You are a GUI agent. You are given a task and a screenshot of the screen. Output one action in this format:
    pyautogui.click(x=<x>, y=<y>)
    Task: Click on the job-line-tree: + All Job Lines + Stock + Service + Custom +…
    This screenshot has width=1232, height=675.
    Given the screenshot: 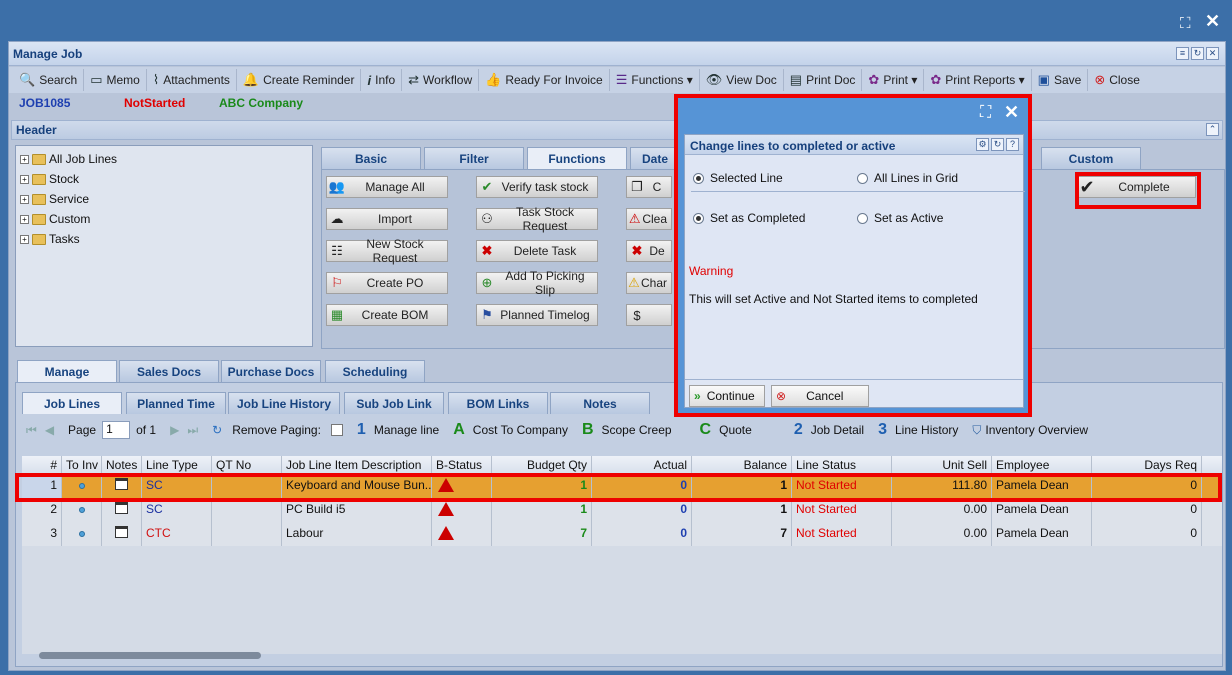 What is the action you would take?
    pyautogui.click(x=164, y=246)
    